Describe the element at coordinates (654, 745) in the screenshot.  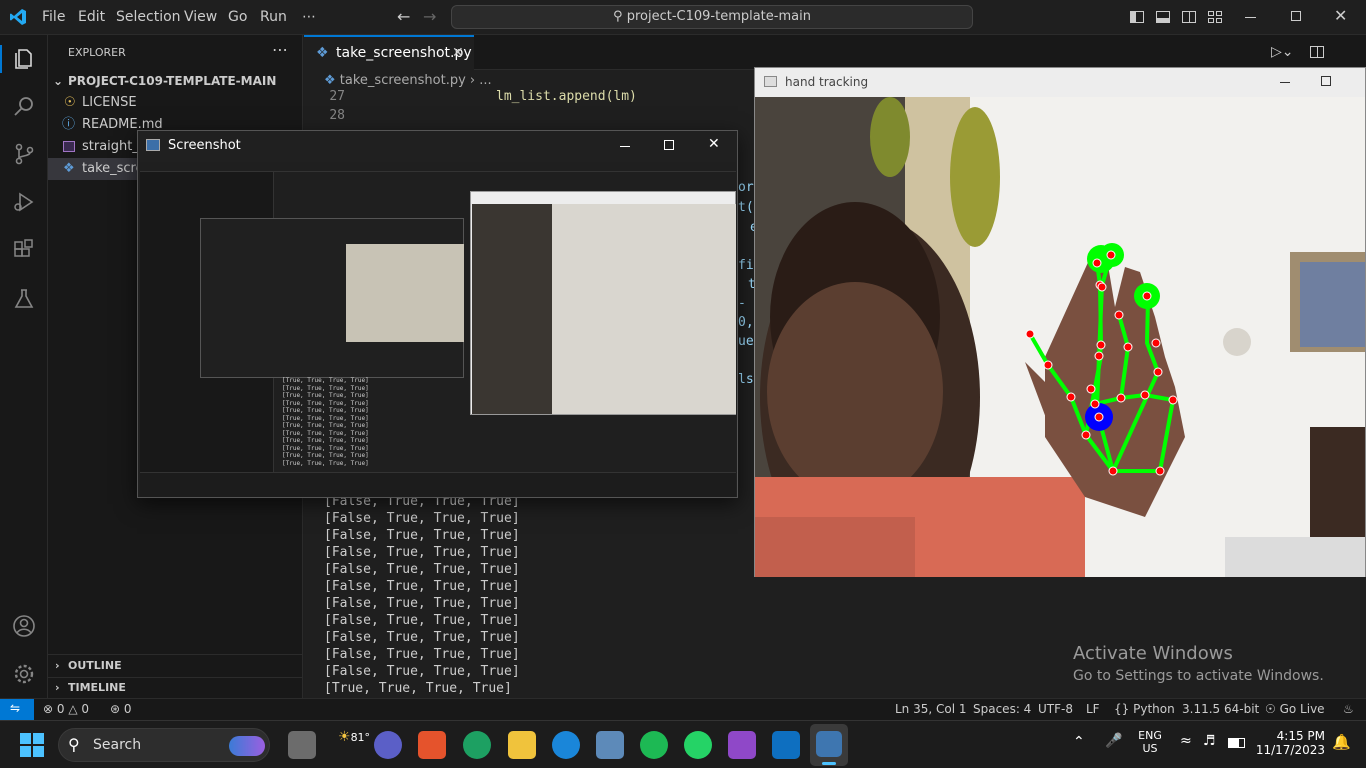
I see `spotify-icon` at that location.